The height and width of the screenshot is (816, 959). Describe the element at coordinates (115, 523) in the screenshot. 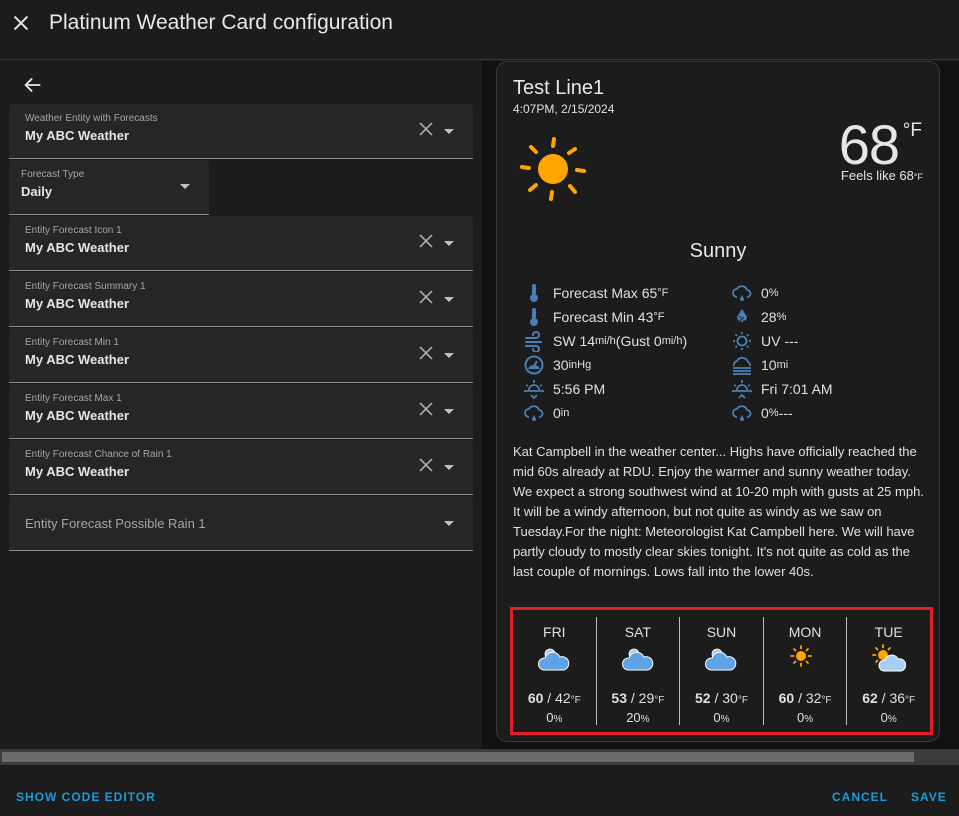

I see `field-label: Entity Forecast Possible Rain 1` at that location.